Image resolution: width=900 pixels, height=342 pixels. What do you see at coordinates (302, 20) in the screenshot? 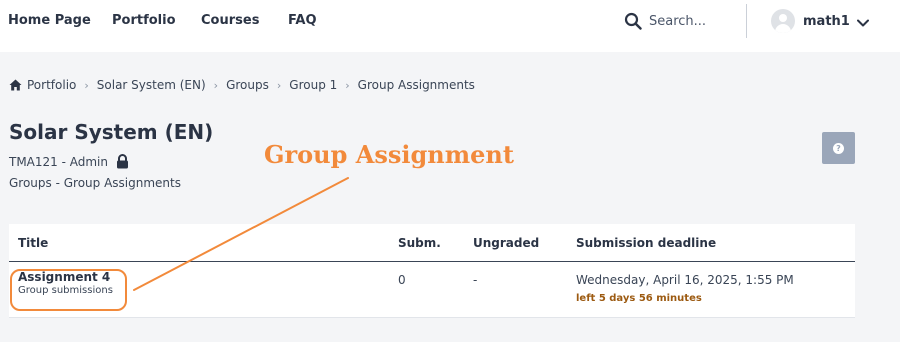
I see `nav-faq: FAQ` at bounding box center [302, 20].